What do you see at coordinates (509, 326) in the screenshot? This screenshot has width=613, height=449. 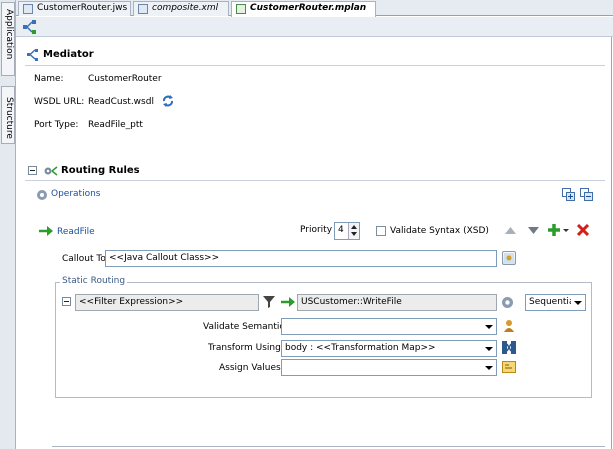 I see `semantic-user-icon` at bounding box center [509, 326].